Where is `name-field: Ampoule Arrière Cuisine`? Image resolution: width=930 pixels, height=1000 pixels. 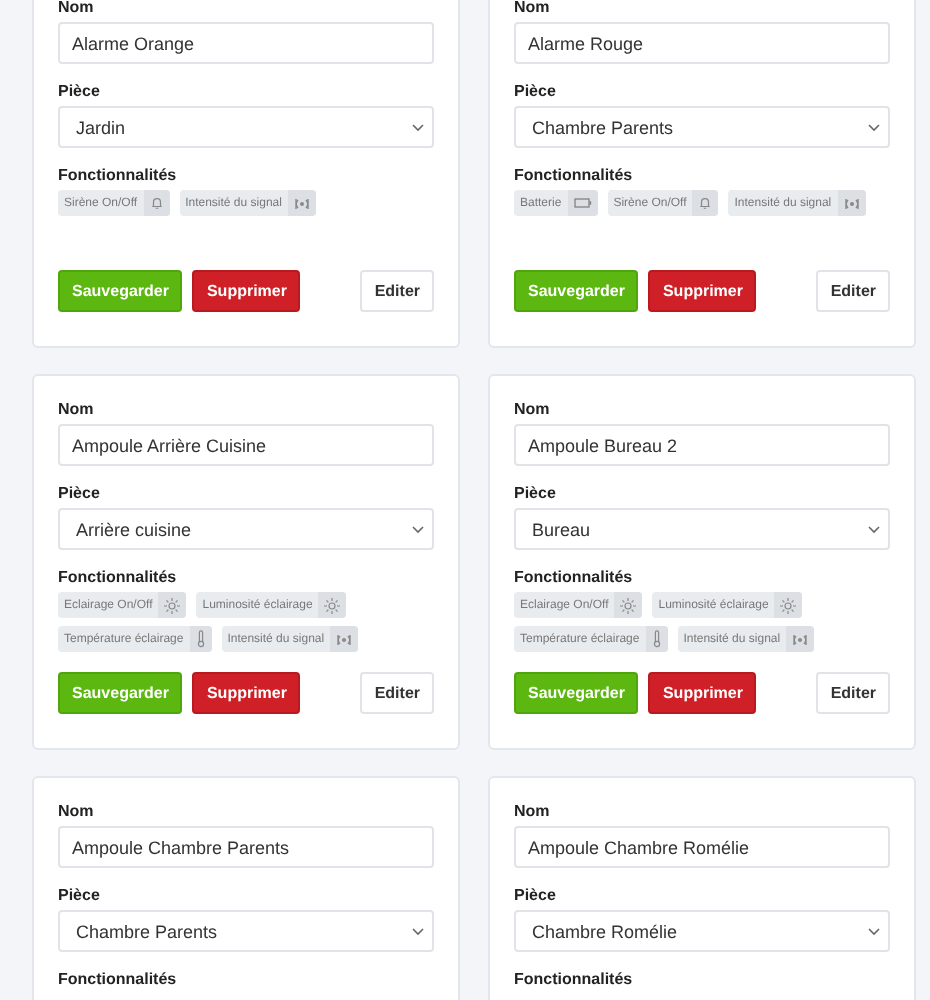 name-field: Ampoule Arrière Cuisine is located at coordinates (246, 445).